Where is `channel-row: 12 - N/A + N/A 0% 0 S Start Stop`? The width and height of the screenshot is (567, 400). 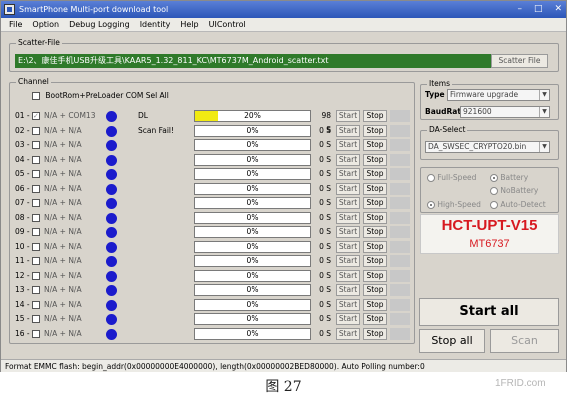
channel-row: 12 - N/A + N/A 0% 0 S Start Stop is located at coordinates (212, 276).